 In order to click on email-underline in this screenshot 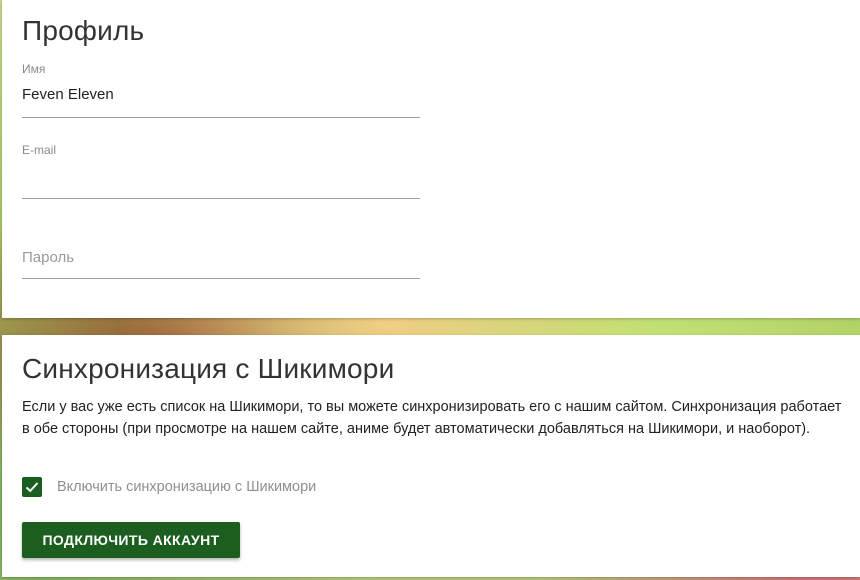, I will do `click(221, 198)`.